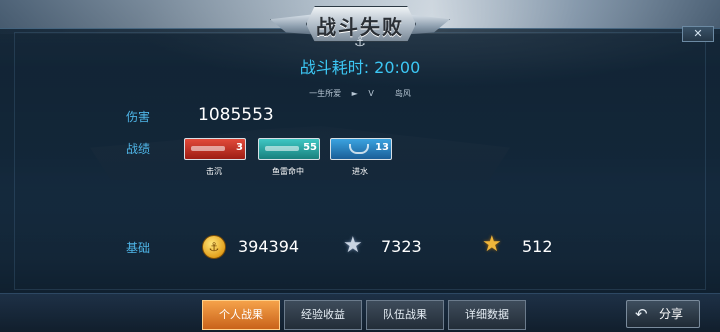 The width and height of the screenshot is (720, 332). I want to click on vs-text: V, so click(371, 93).